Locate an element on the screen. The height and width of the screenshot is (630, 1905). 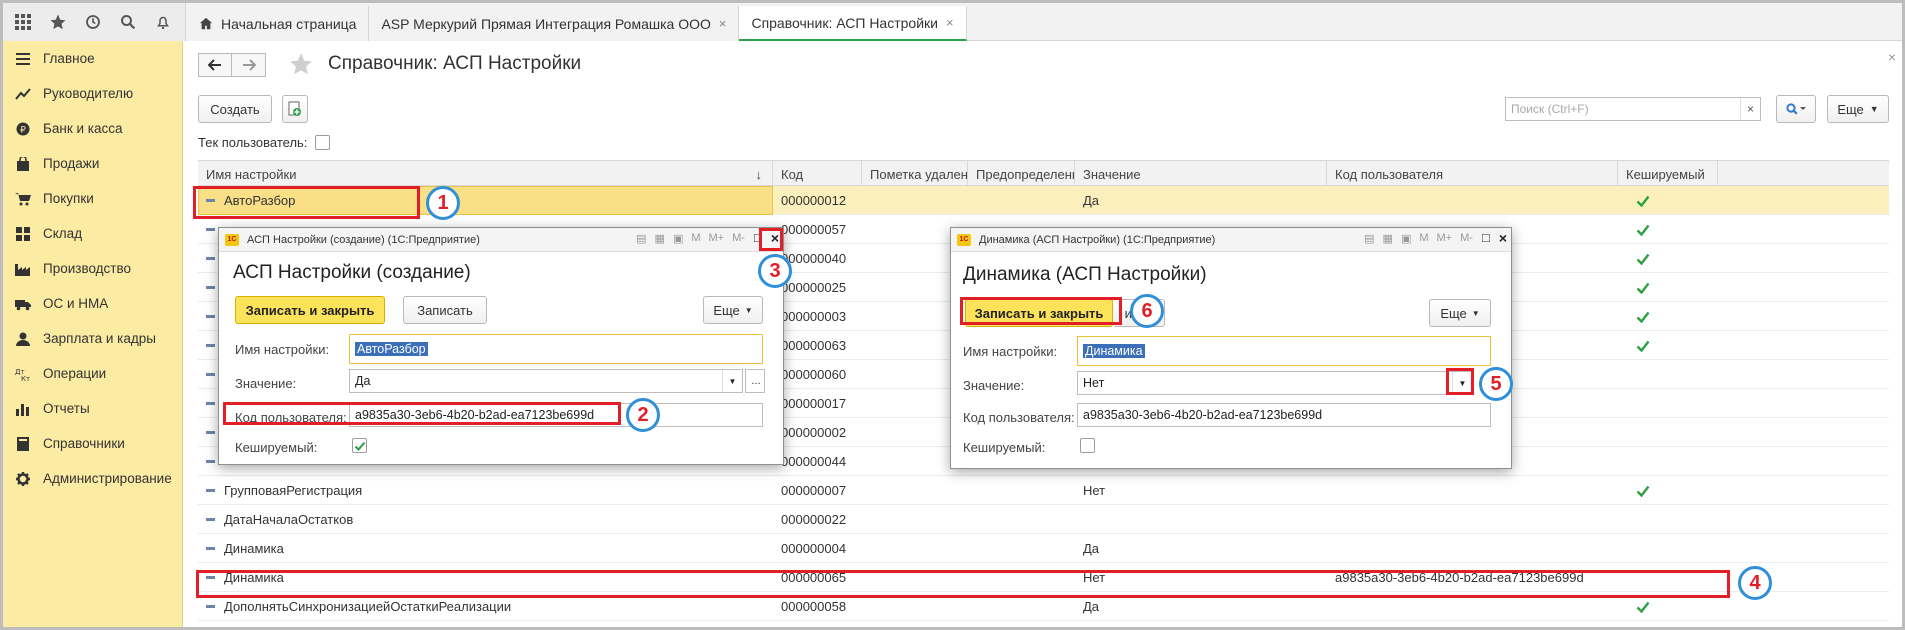
search-button is located at coordinates (1796, 109).